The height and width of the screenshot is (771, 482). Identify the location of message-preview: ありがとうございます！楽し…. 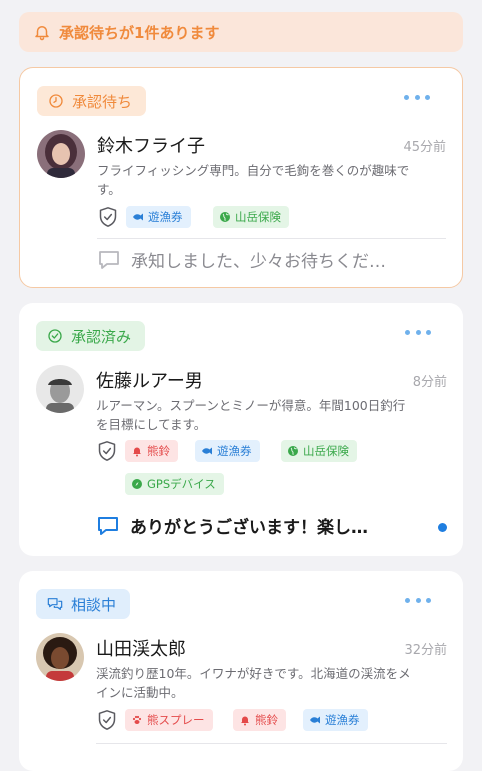
(249, 528).